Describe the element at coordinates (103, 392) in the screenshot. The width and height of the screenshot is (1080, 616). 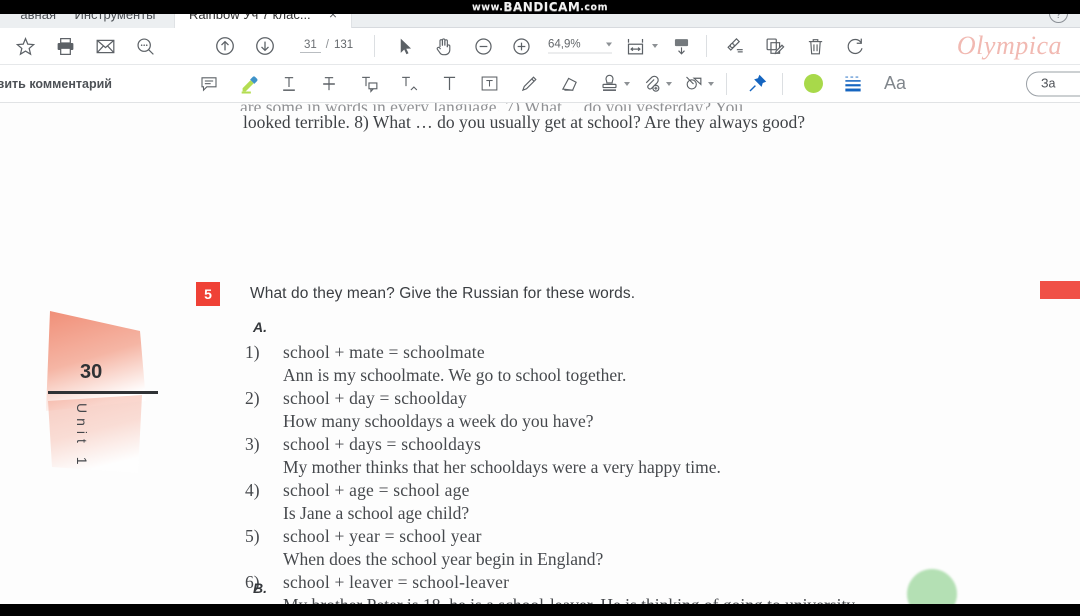
I see `page-number-rule` at that location.